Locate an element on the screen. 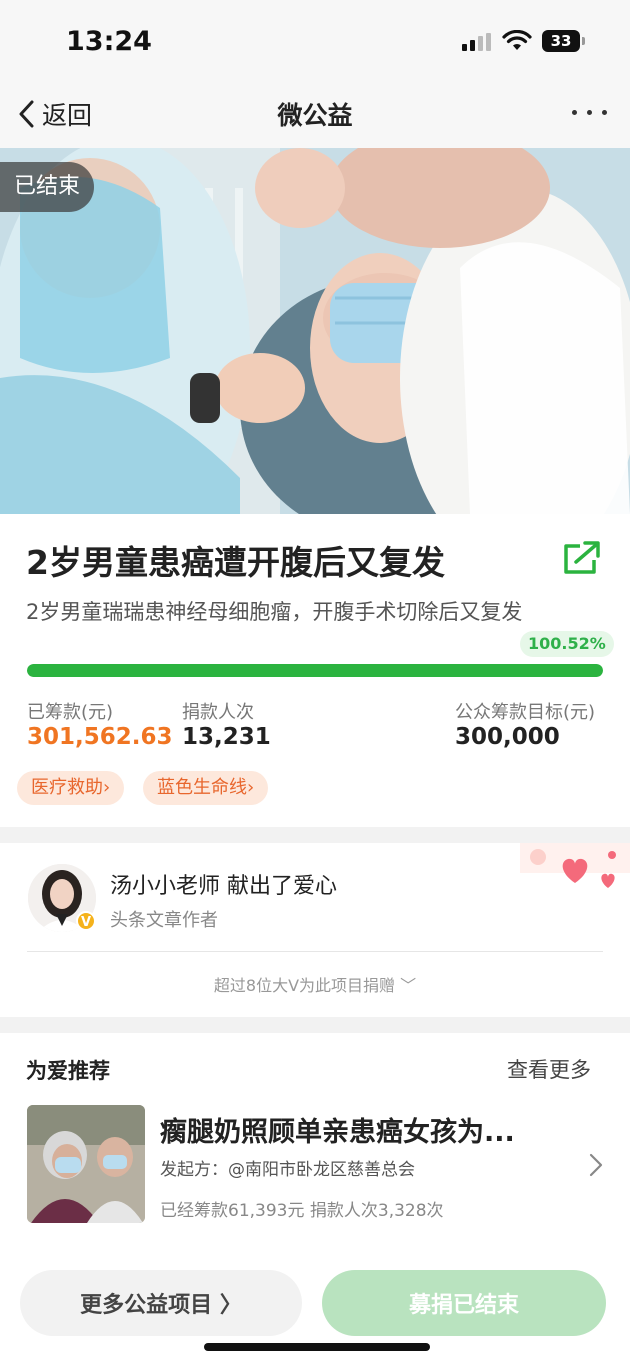 This screenshot has height=1363, width=630. progress-bar-fill is located at coordinates (315, 670).